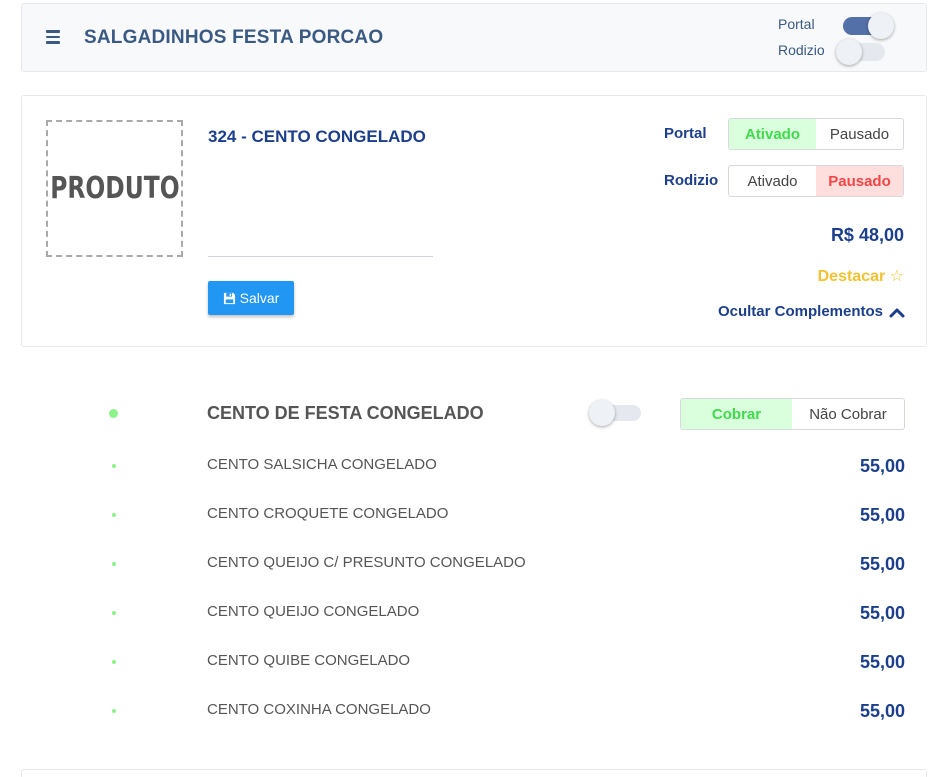  Describe the element at coordinates (53, 37) in the screenshot. I see `hamburger-menu-icon` at that location.